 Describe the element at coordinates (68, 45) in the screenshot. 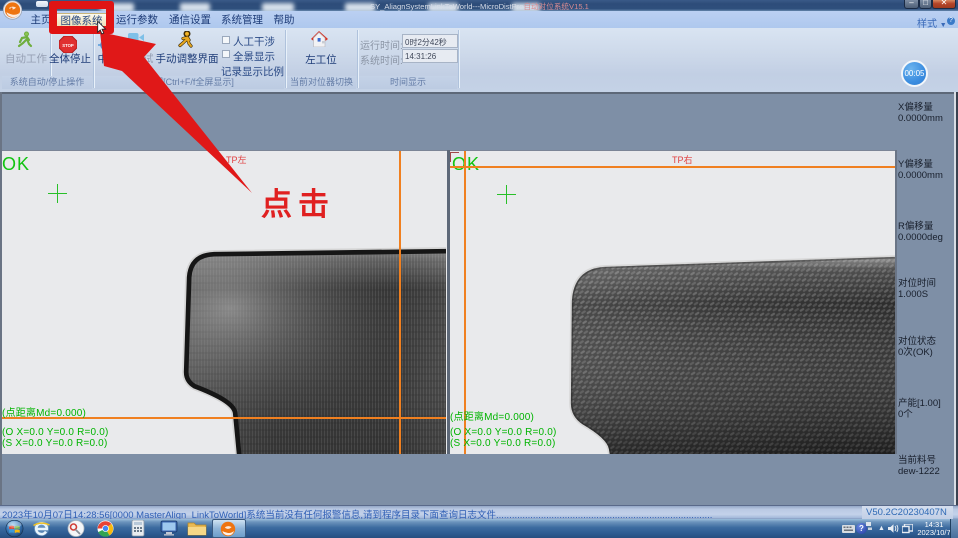

I see `svg-text: STOP` at that location.